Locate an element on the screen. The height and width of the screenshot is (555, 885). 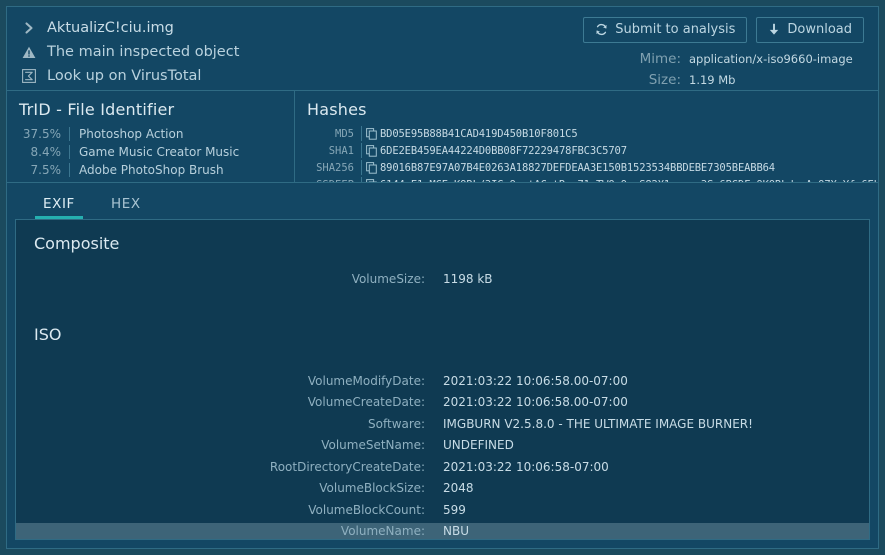
exif-key: VolumeModifyDate: is located at coordinates (366, 380).